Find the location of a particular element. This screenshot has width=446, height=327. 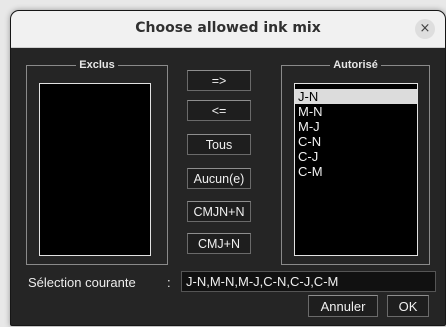

title-bar: Choose allowed ink mix × is located at coordinates (228, 29).